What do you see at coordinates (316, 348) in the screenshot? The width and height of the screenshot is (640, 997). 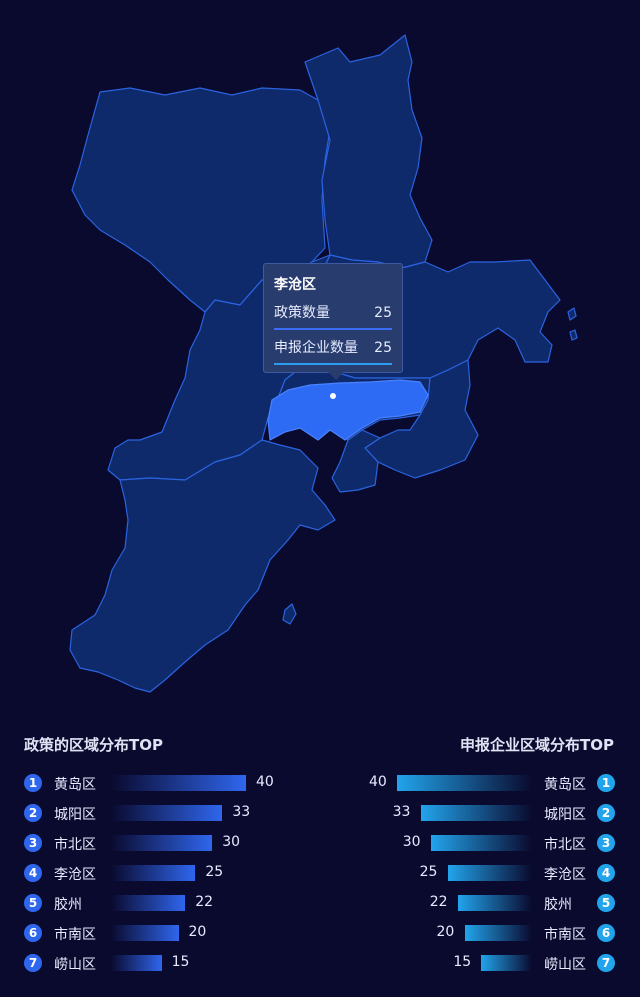 I see `tooltip-label: 申报企业数量` at bounding box center [316, 348].